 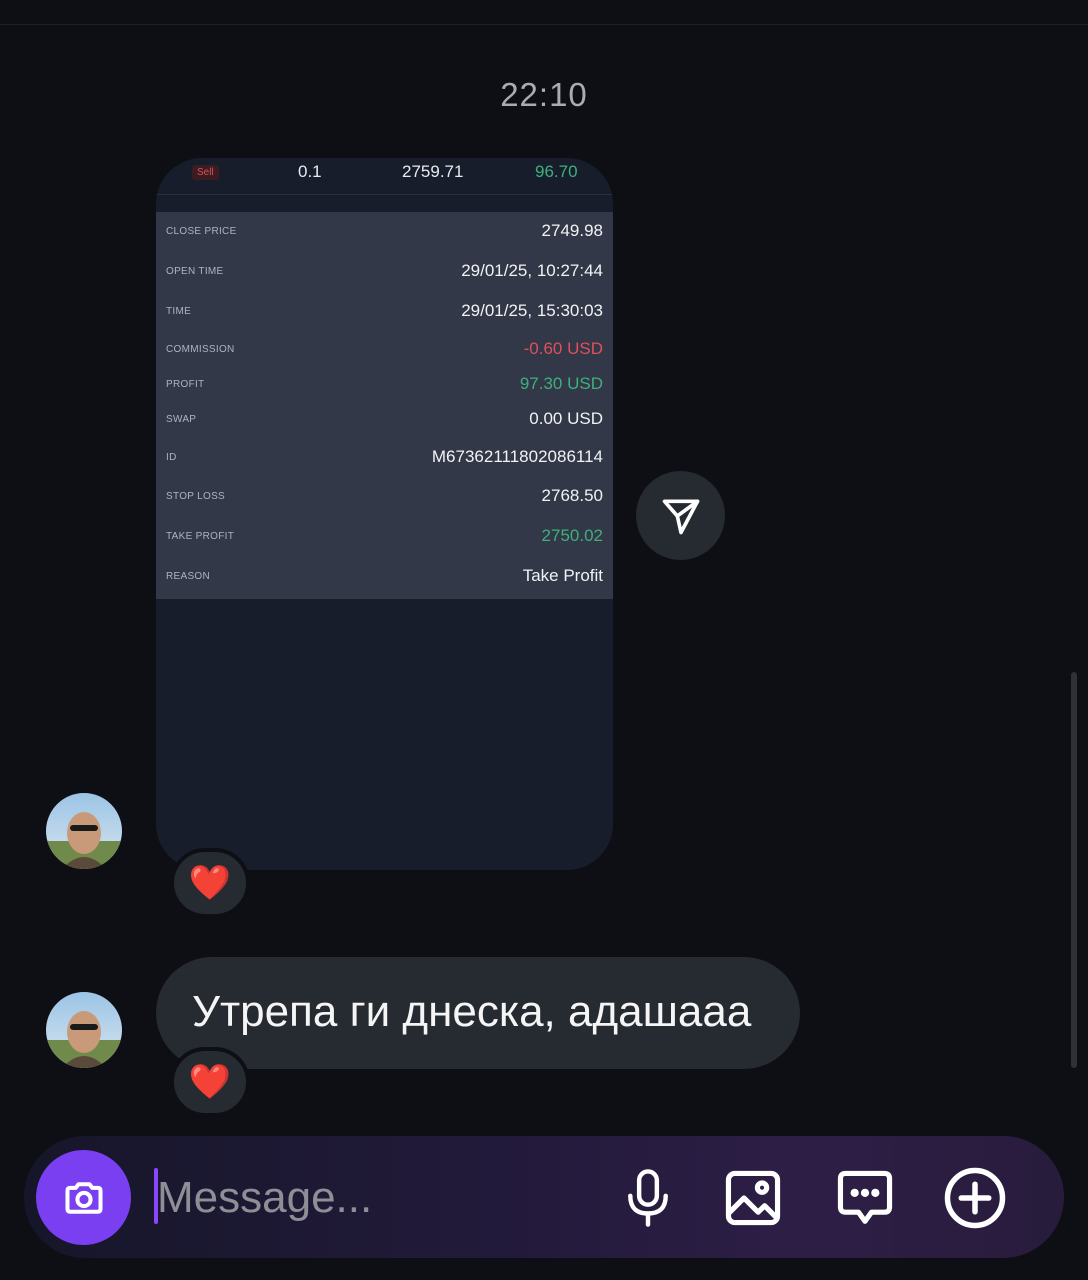 What do you see at coordinates (205, 172) in the screenshot?
I see `sell-badge: Sell` at bounding box center [205, 172].